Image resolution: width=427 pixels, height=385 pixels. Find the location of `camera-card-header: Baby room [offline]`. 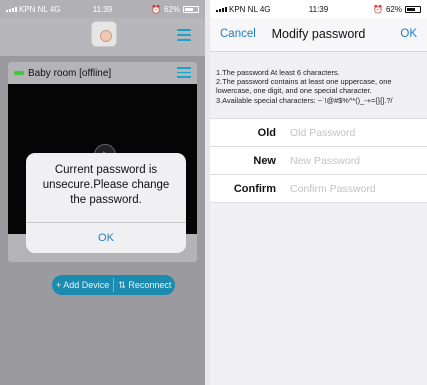

camera-card-header: Baby room [offline] is located at coordinates (102, 73).